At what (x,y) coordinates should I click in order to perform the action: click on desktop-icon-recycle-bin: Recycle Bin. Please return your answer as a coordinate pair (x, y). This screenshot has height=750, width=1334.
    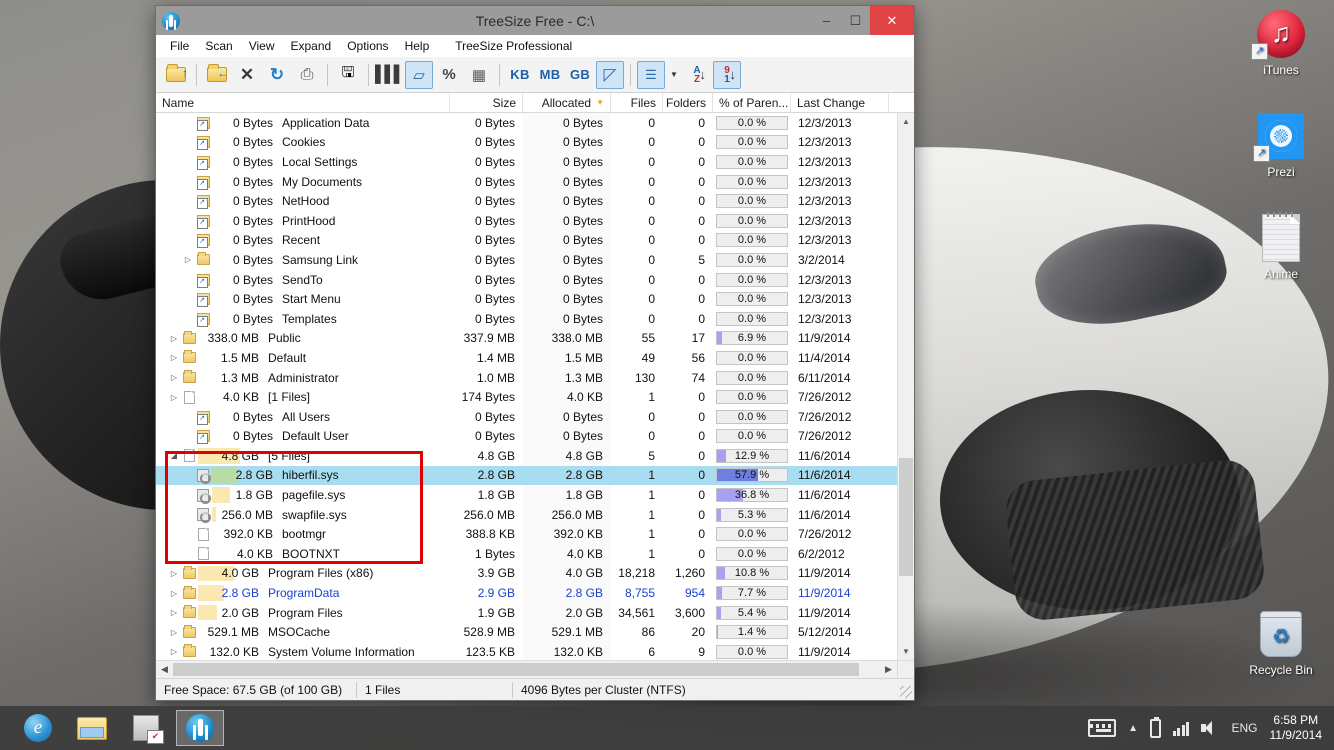
    Looking at the image, I should click on (1281, 642).